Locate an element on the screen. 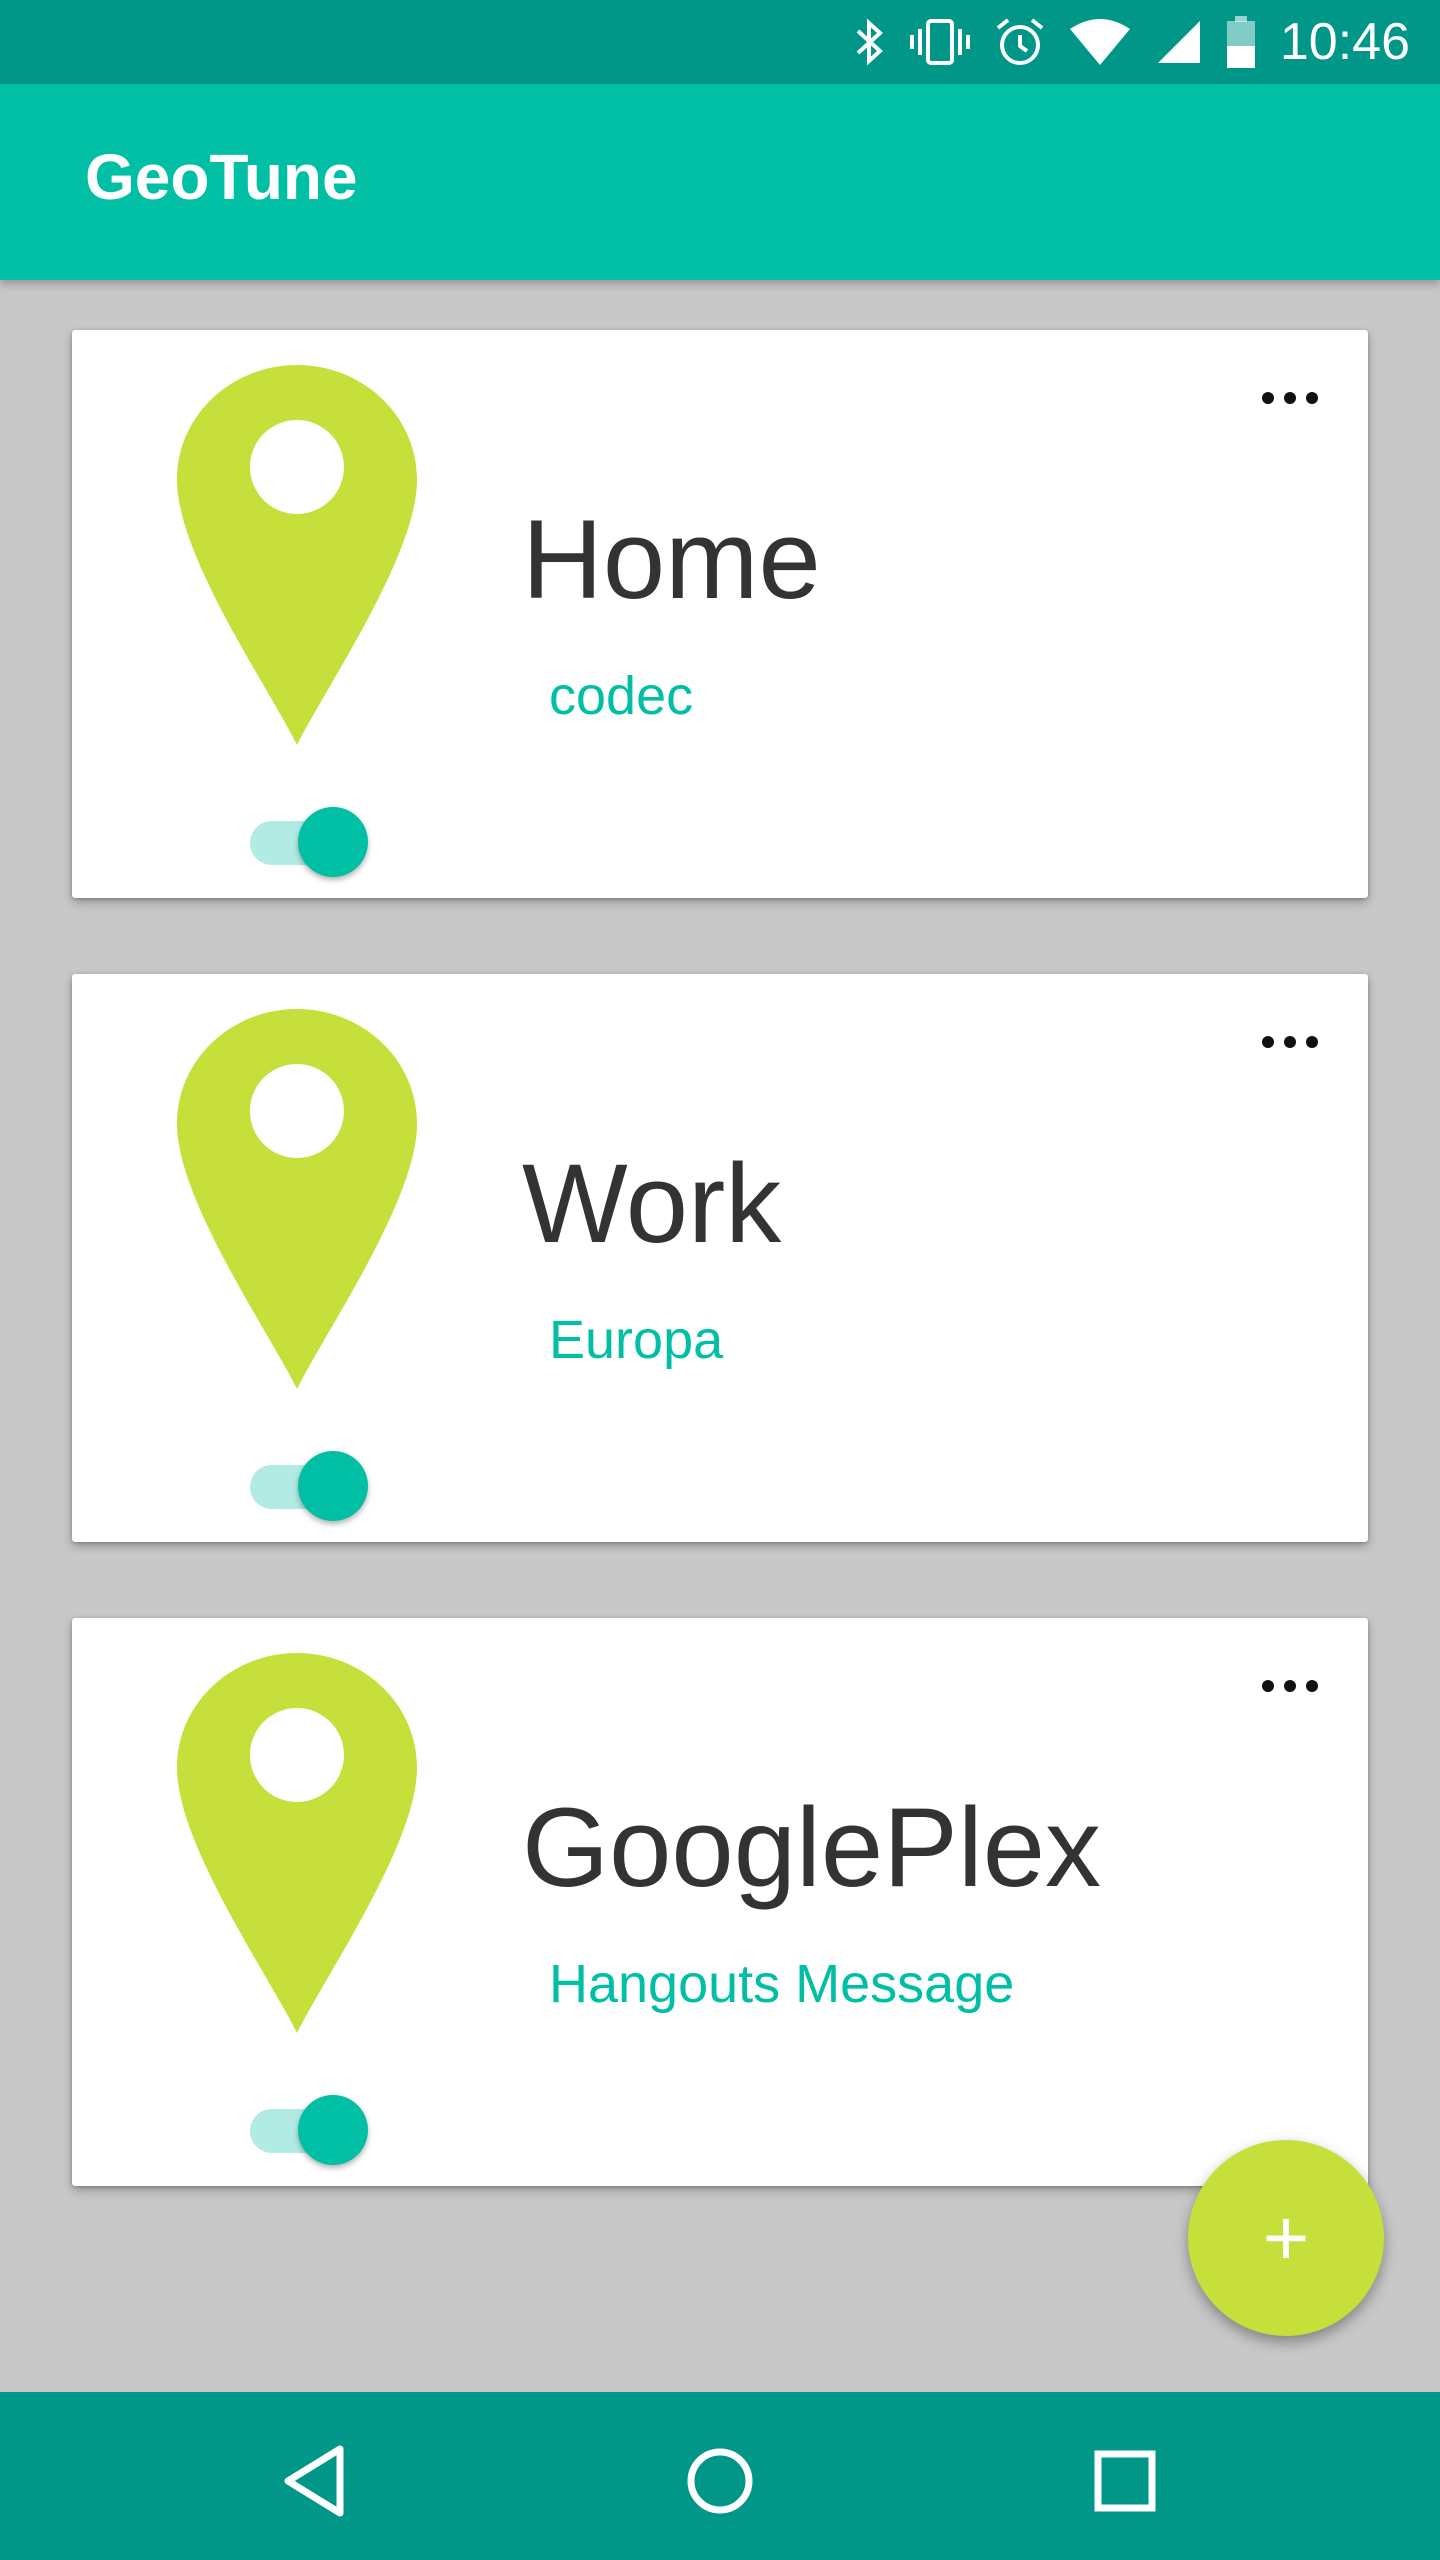 This screenshot has width=1440, height=2560. recents-button is located at coordinates (1125, 2481).